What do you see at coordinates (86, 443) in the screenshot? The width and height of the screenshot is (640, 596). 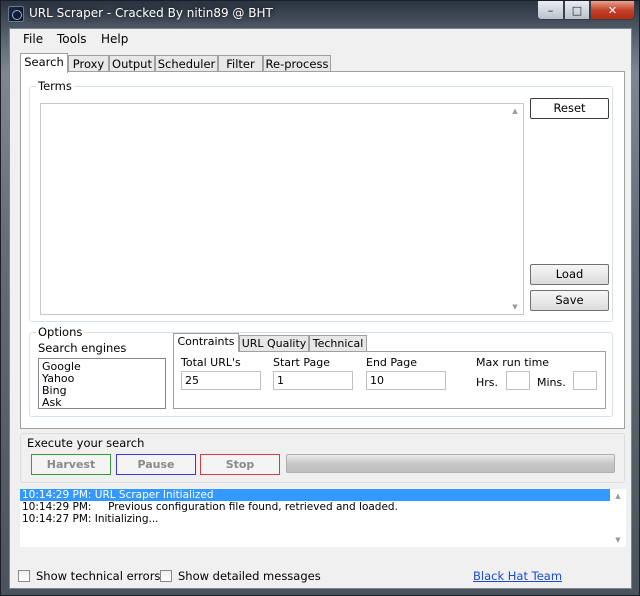 I see `execute-label: Execute your search` at bounding box center [86, 443].